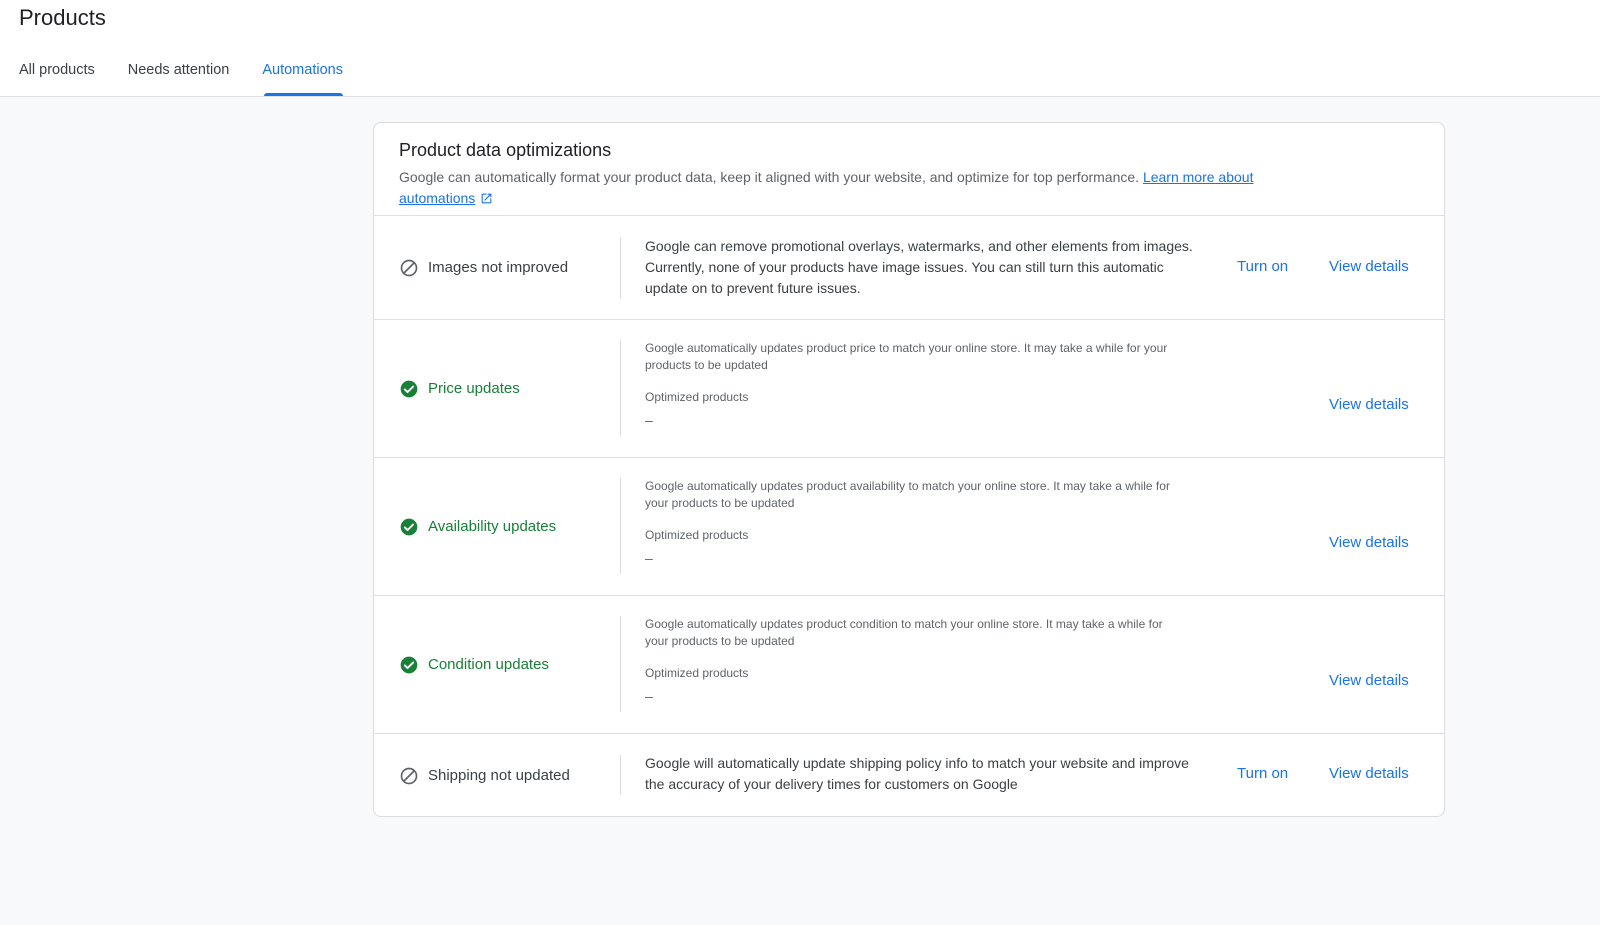 The image size is (1600, 925). I want to click on tab-needs-attention: Needs attention, so click(179, 76).